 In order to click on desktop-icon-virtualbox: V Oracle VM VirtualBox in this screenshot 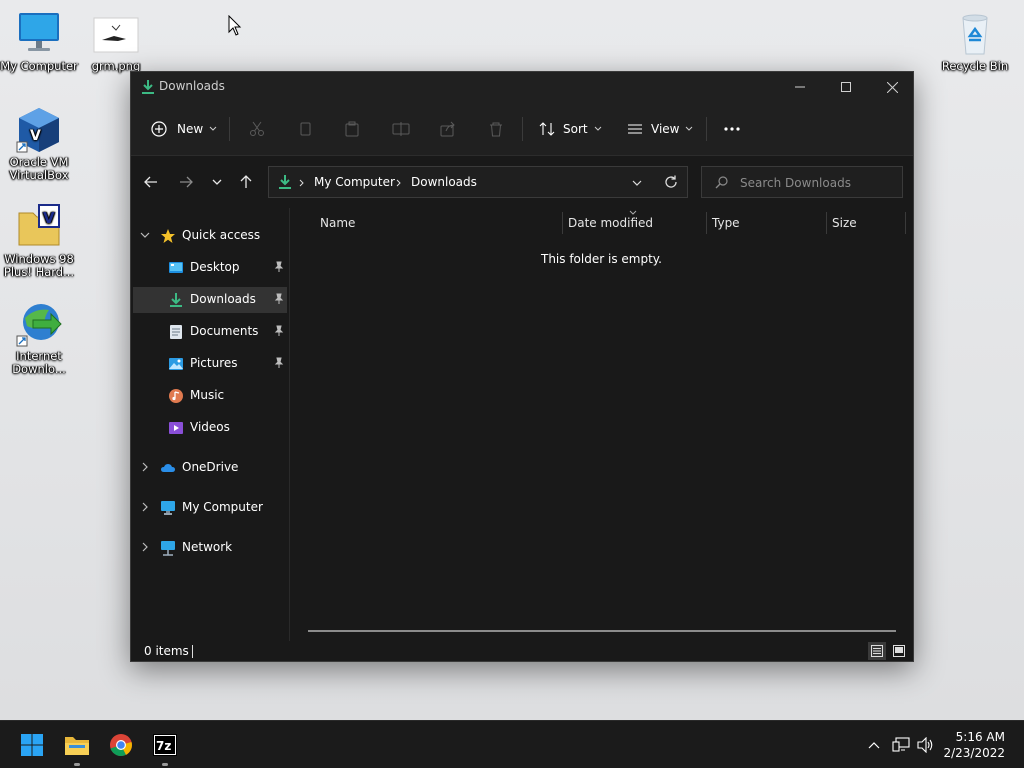, I will do `click(39, 144)`.